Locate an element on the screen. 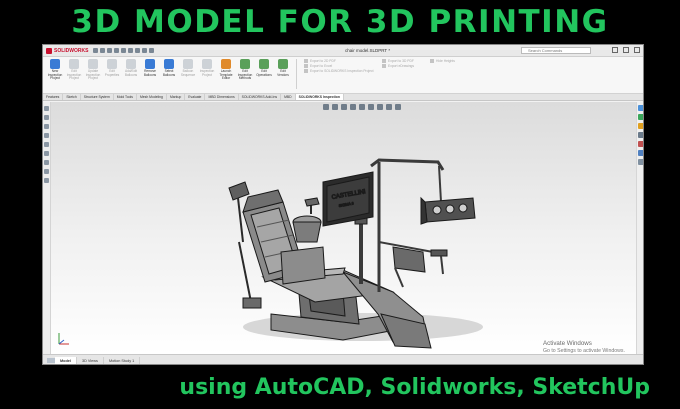 The width and height of the screenshot is (680, 409). command-label: Edit Inspection Methods is located at coordinates (245, 75).